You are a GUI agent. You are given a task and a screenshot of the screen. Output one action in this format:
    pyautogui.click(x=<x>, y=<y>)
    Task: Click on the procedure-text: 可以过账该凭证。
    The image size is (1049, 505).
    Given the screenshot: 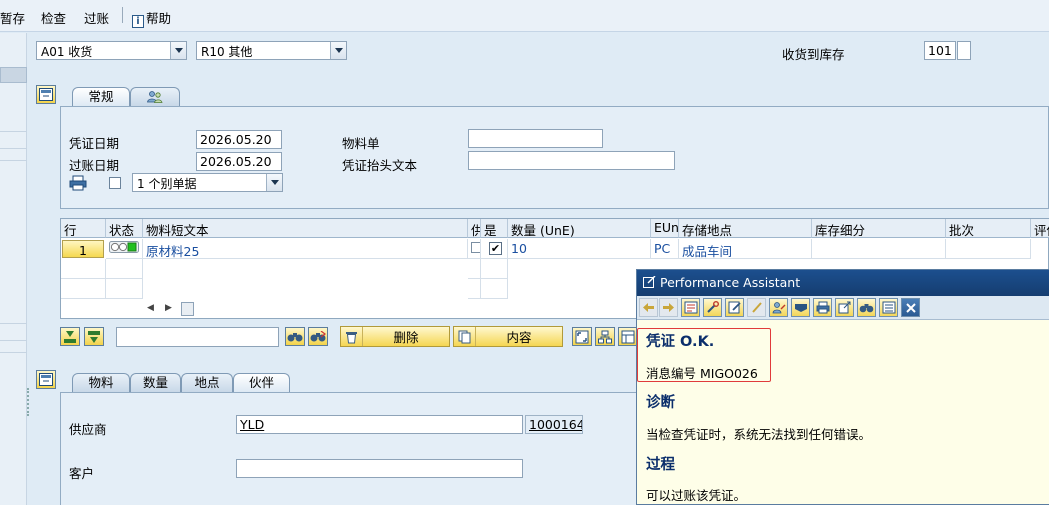 What is the action you would take?
    pyautogui.click(x=696, y=495)
    